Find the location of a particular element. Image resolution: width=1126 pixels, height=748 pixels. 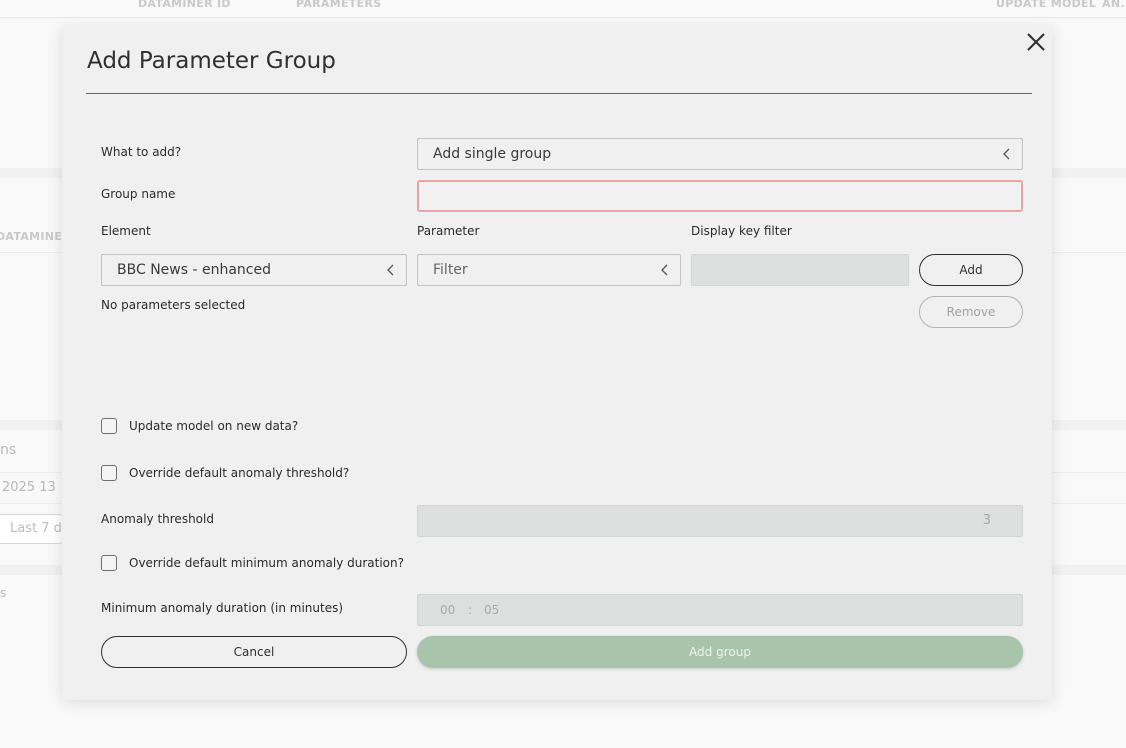

min-duration-hours: 00 is located at coordinates (447, 610).